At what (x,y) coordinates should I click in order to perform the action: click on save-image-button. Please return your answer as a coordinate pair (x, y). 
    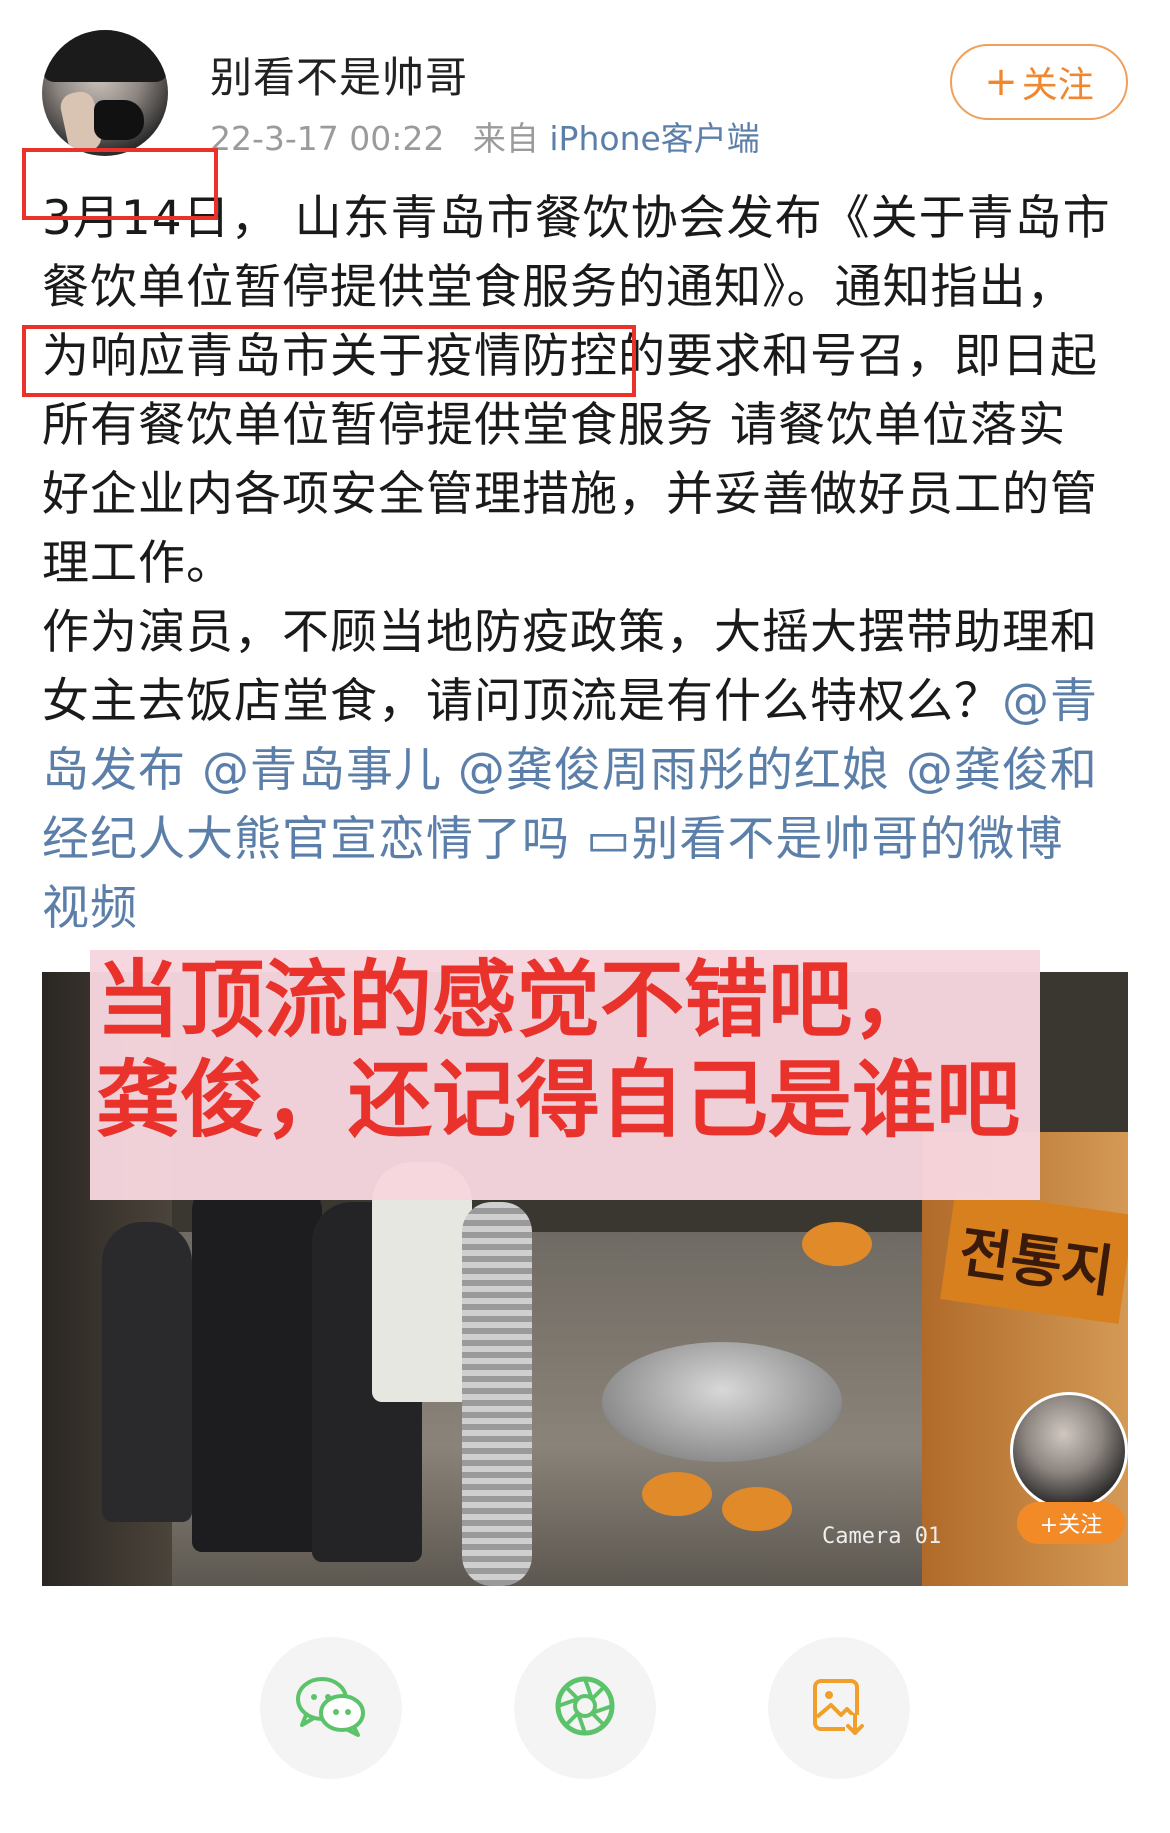
    Looking at the image, I should click on (839, 1708).